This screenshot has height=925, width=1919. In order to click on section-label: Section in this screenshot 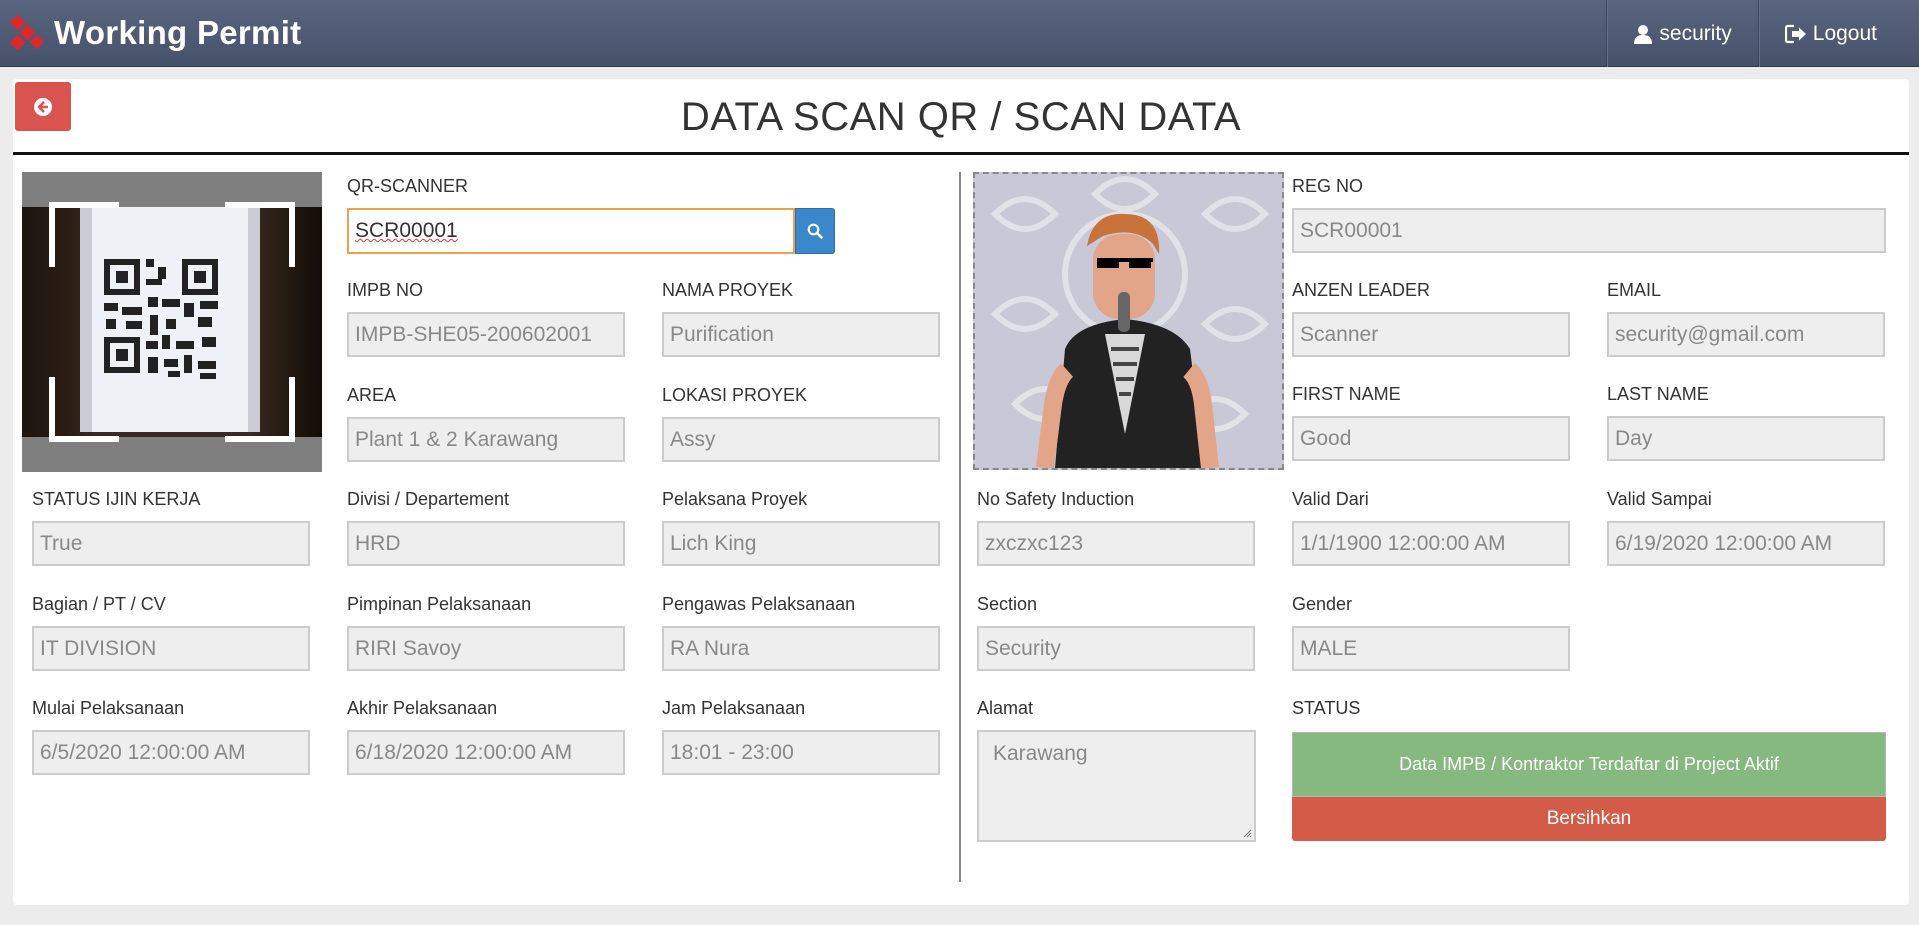, I will do `click(1007, 604)`.